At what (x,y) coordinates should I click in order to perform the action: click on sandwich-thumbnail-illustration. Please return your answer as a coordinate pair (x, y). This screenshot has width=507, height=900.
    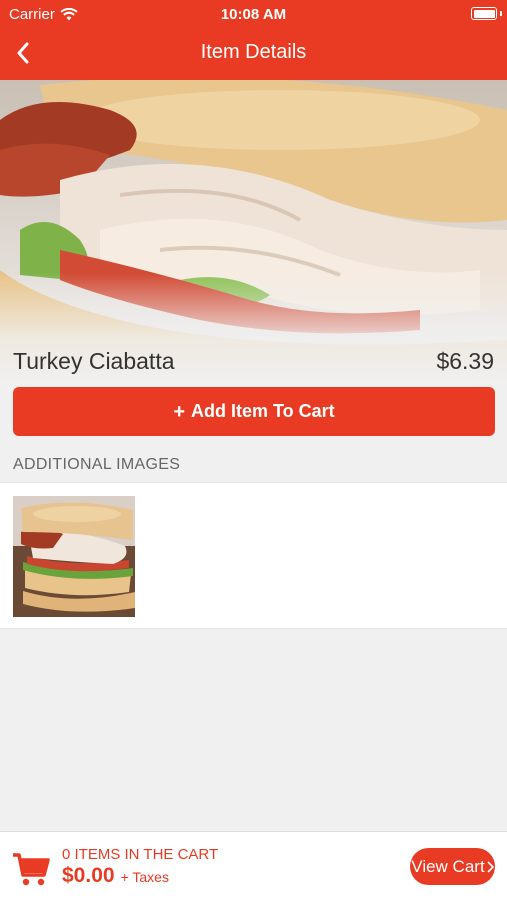
    Looking at the image, I should click on (74, 556).